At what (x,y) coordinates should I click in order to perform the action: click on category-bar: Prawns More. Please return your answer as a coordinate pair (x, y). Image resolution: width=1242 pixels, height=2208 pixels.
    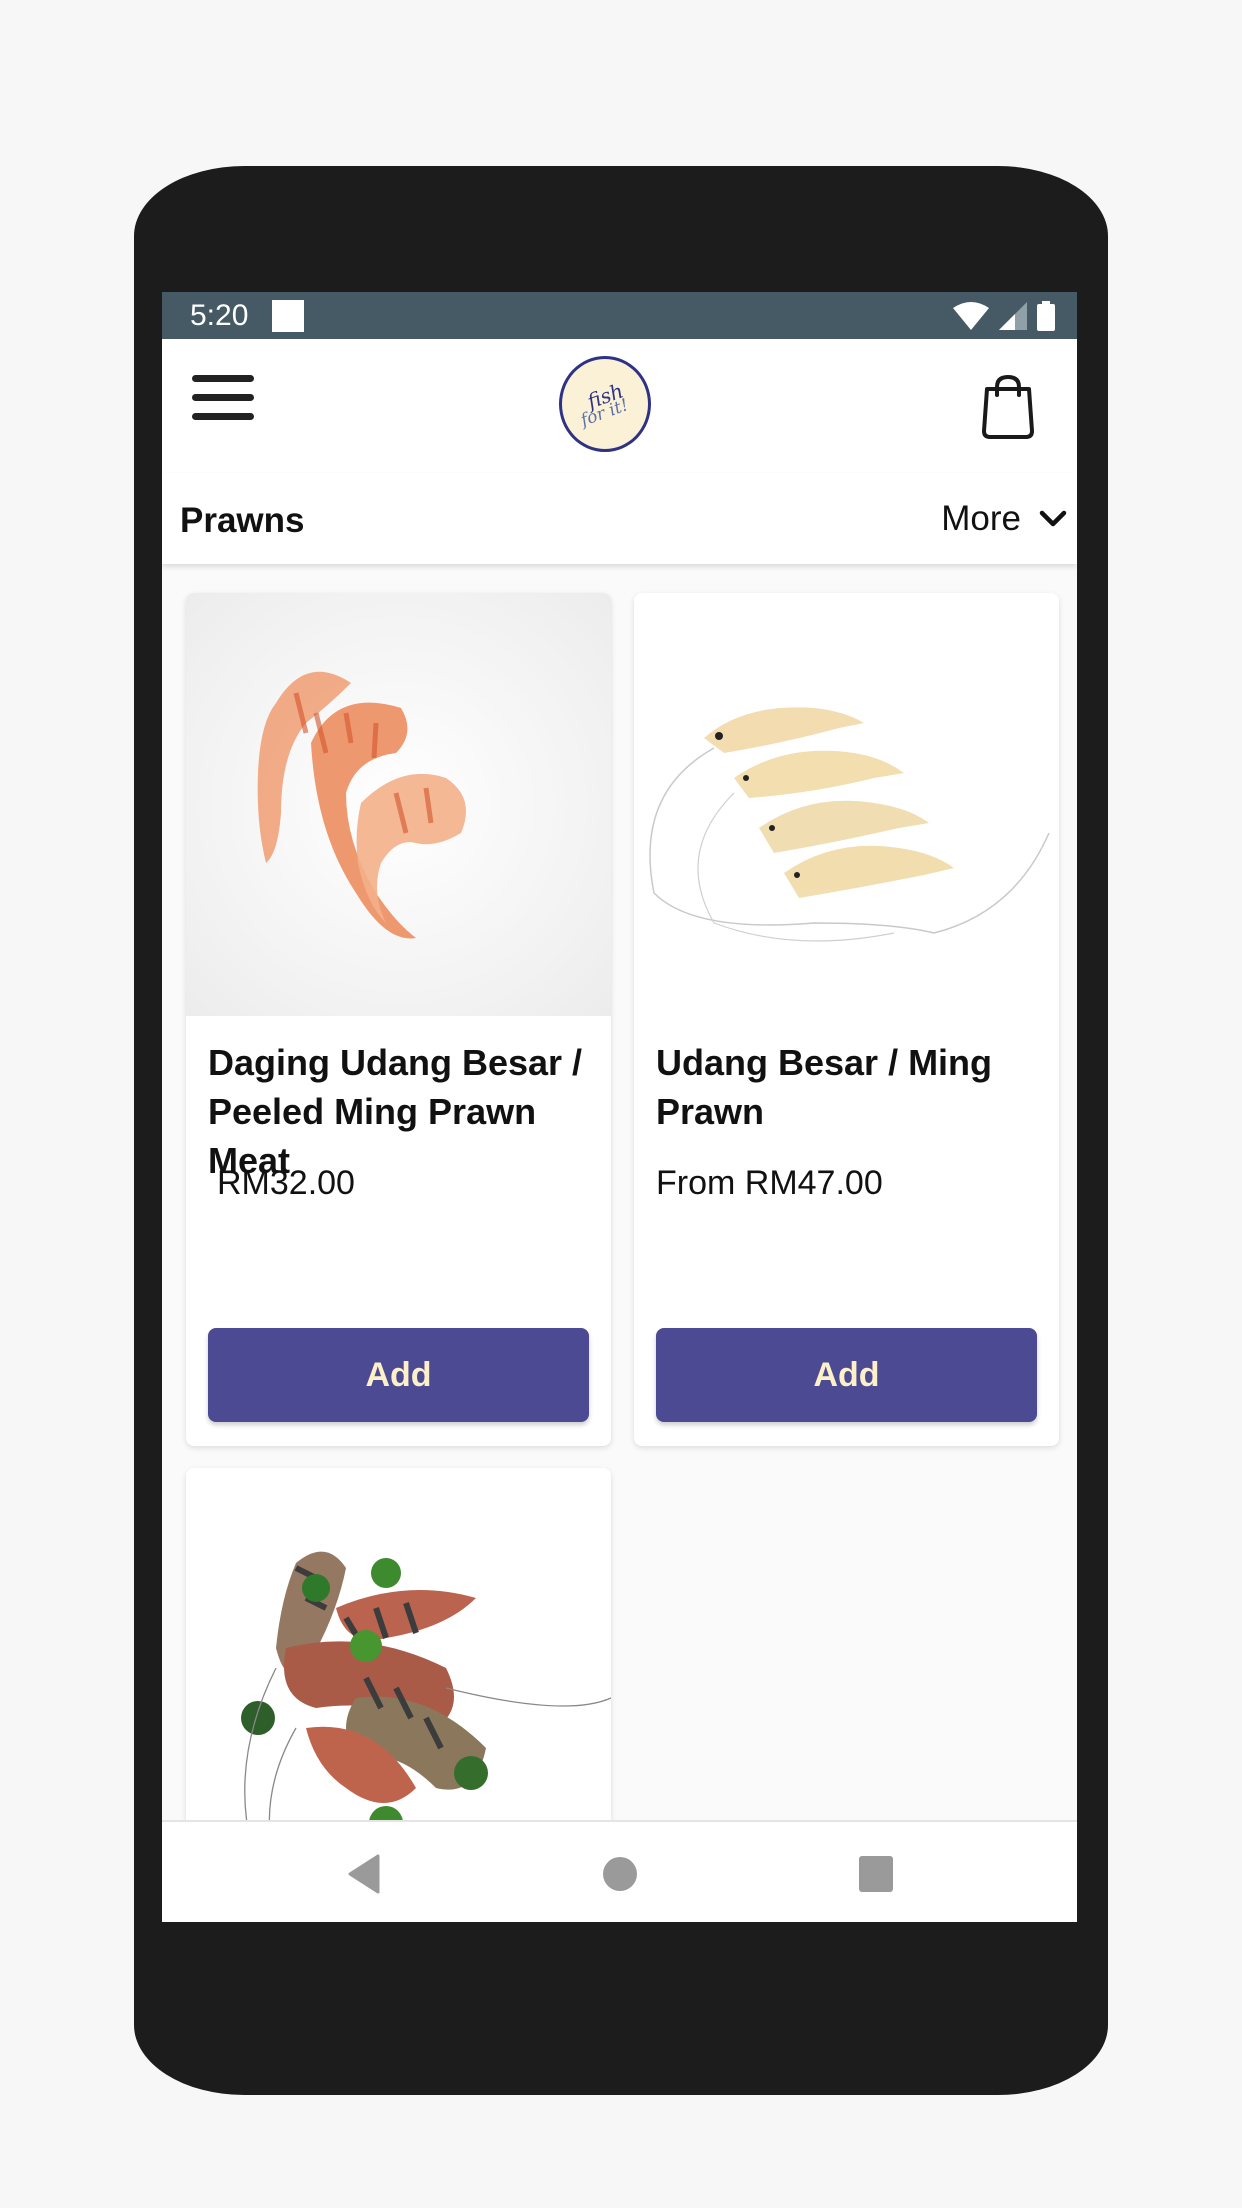
    Looking at the image, I should click on (619, 518).